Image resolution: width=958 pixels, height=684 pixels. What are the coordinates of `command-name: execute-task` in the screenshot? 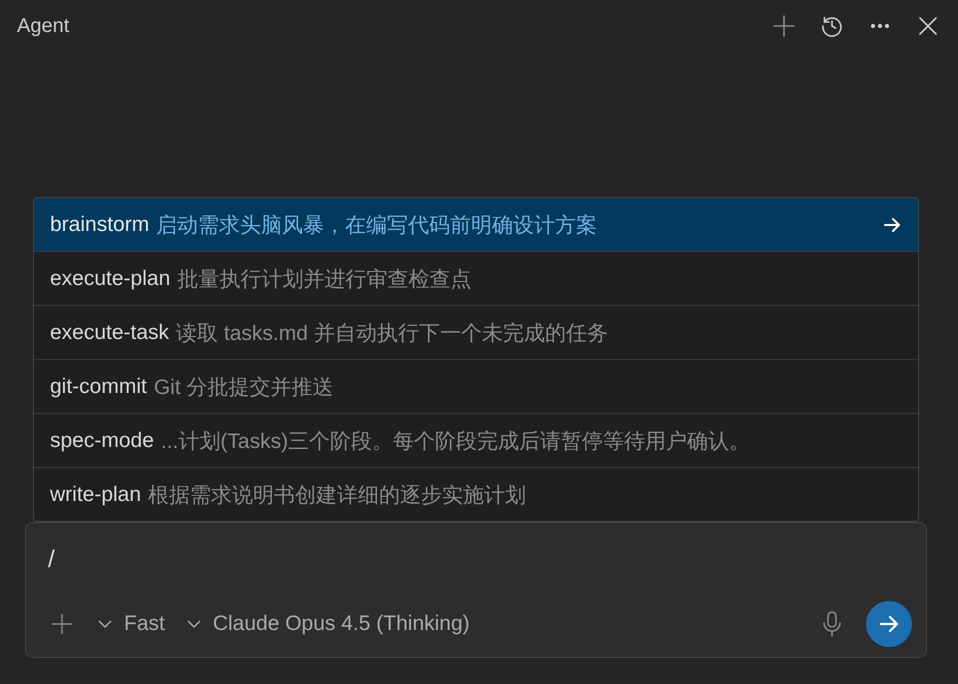 It's located at (110, 332).